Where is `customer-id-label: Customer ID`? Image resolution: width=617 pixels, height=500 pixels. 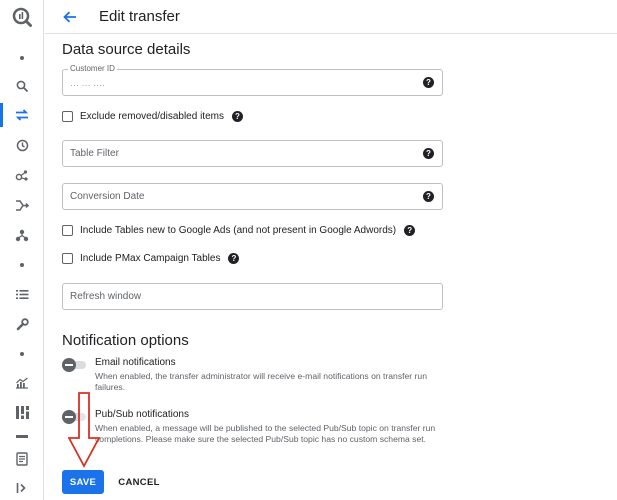
customer-id-label: Customer ID is located at coordinates (92, 68).